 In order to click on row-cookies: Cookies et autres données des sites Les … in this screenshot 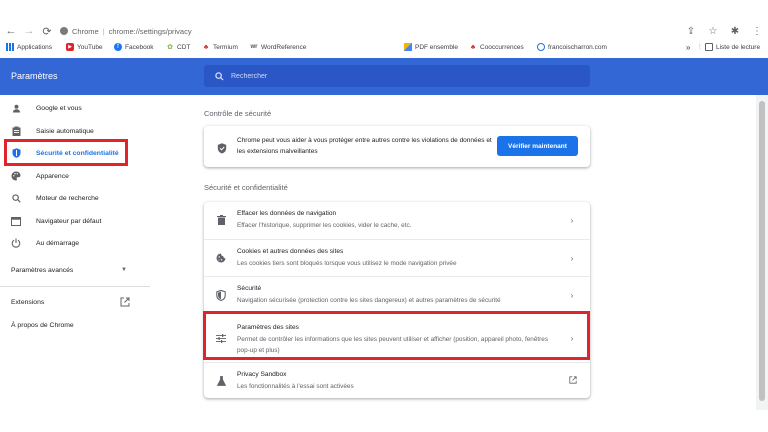, I will do `click(397, 257)`.